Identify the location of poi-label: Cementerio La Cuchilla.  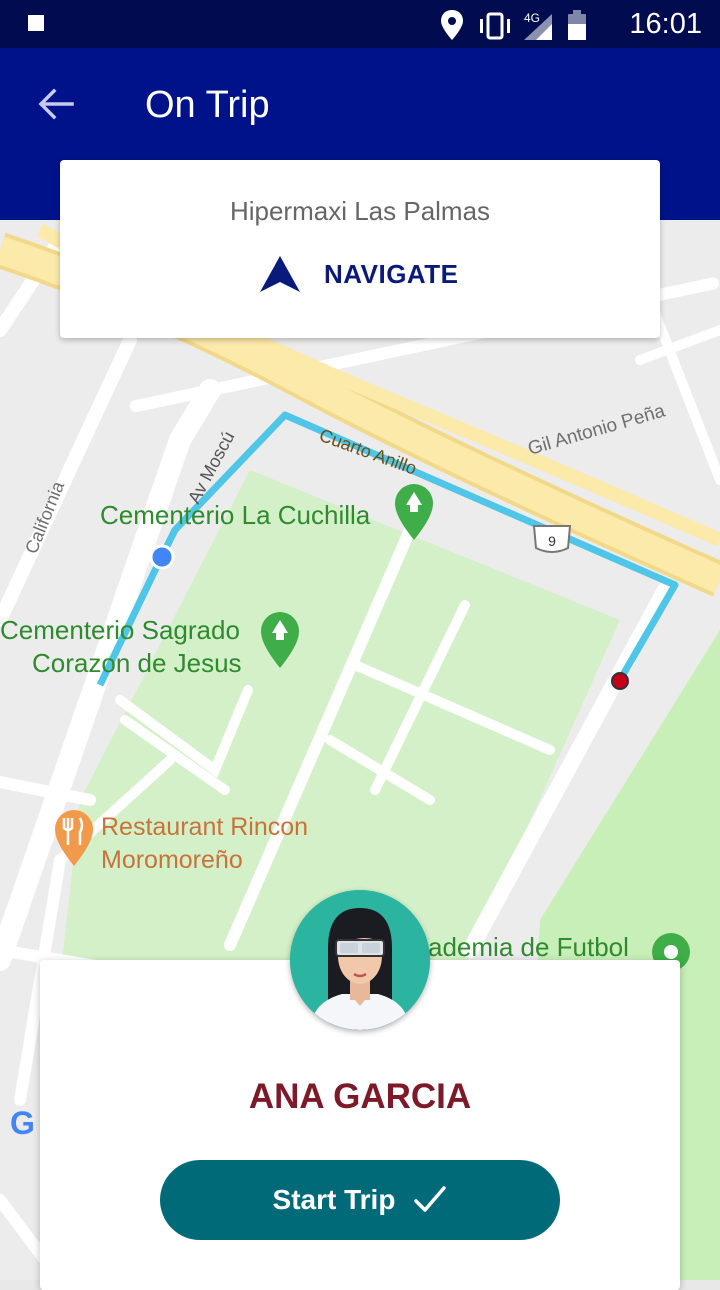
(235, 515).